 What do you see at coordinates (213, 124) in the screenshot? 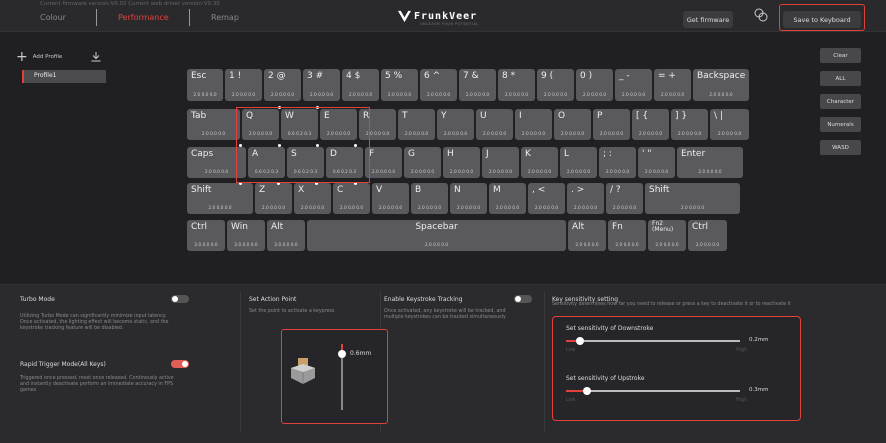
I see `key-1-0: Tab 2.0 0.0 0.0` at bounding box center [213, 124].